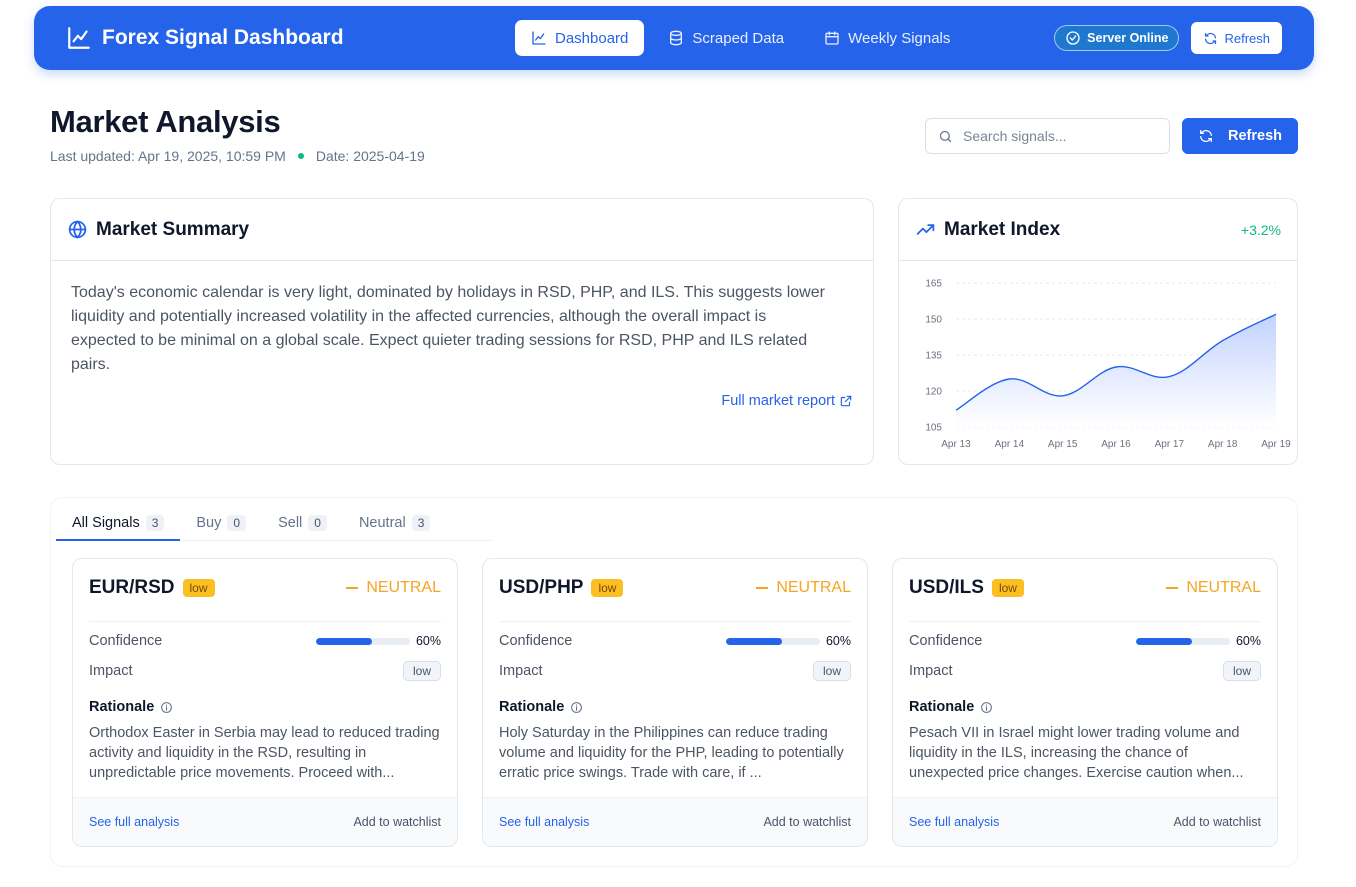 Image resolution: width=1356 pixels, height=887 pixels. What do you see at coordinates (106, 522) in the screenshot?
I see `tab-label: All Signals` at bounding box center [106, 522].